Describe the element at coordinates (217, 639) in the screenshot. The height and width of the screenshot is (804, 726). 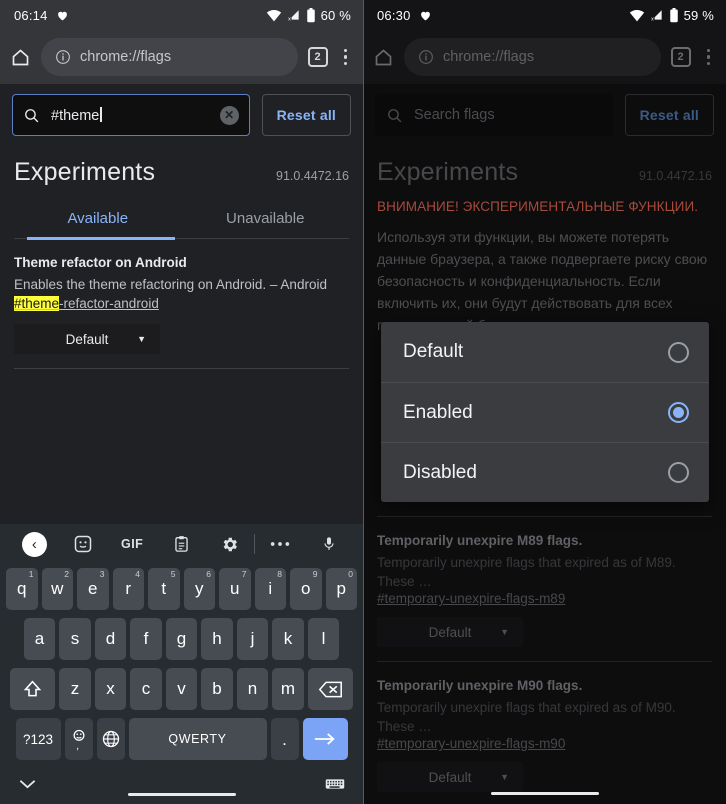
I see `key-h: h` at that location.